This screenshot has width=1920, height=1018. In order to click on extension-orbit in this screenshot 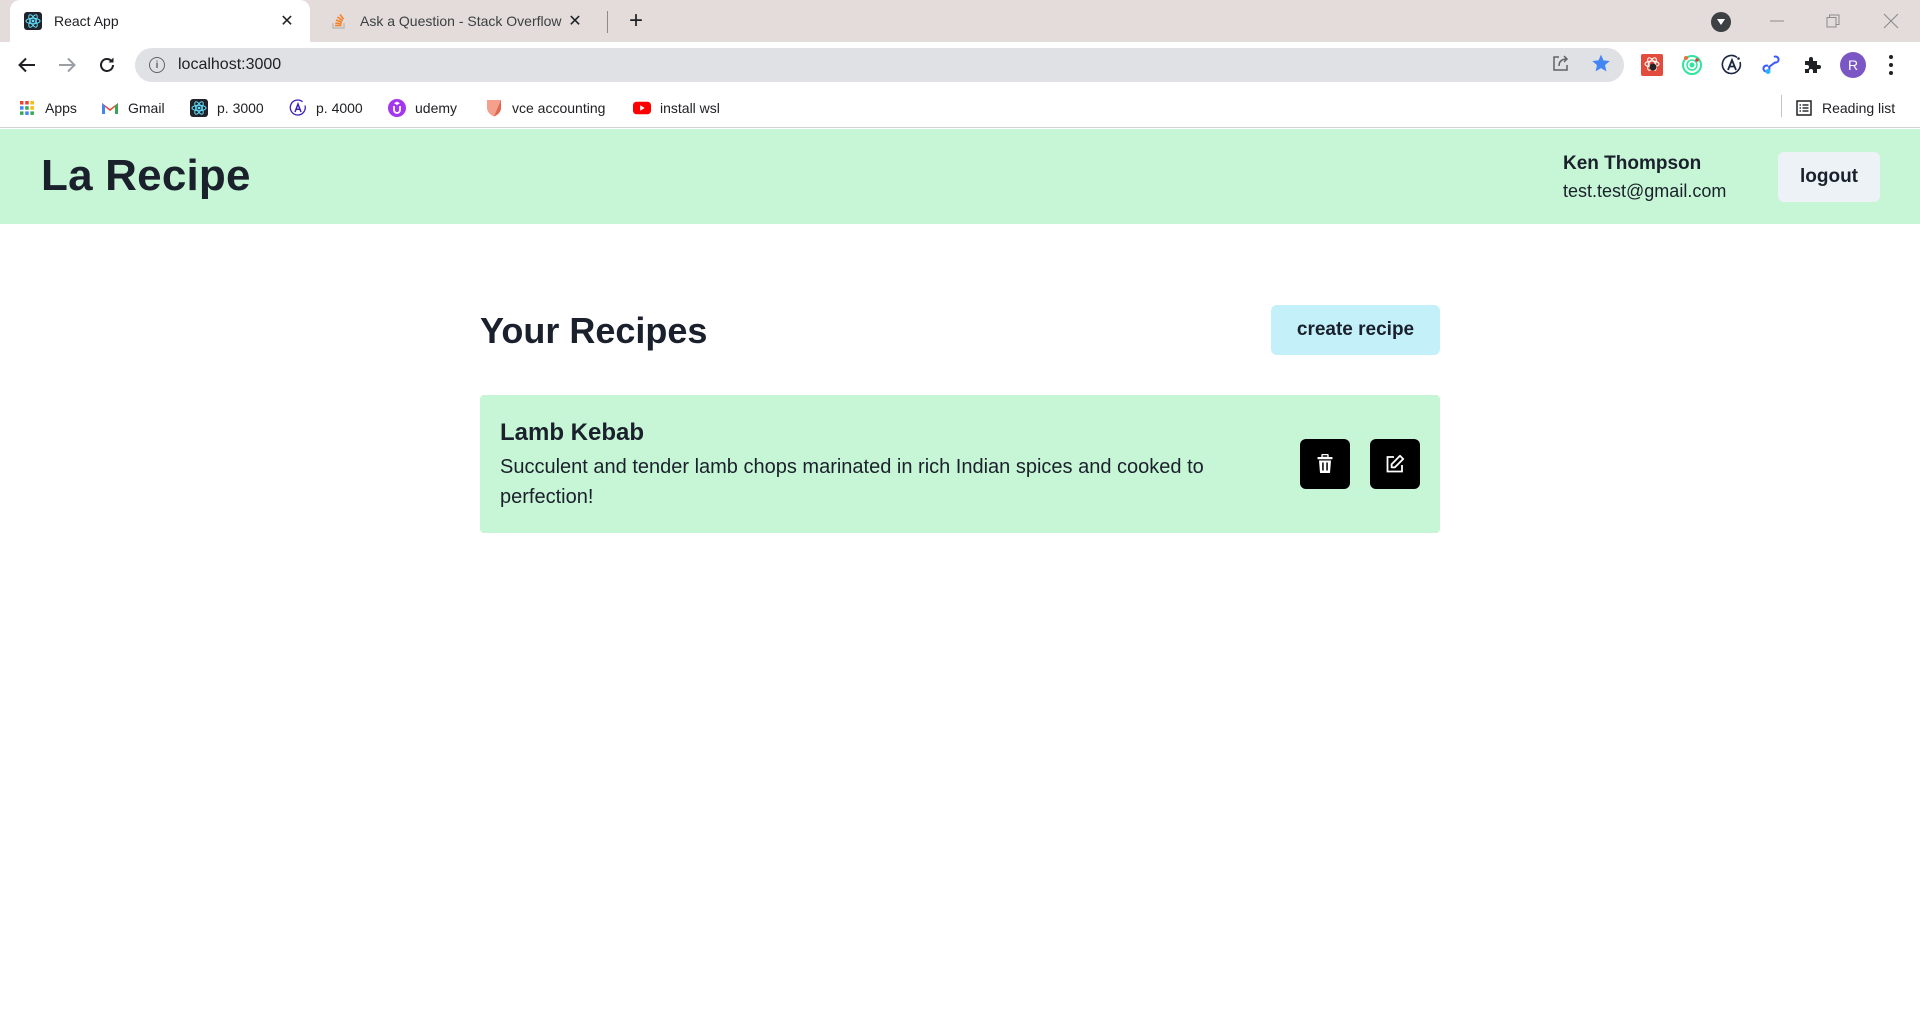, I will do `click(1692, 65)`.